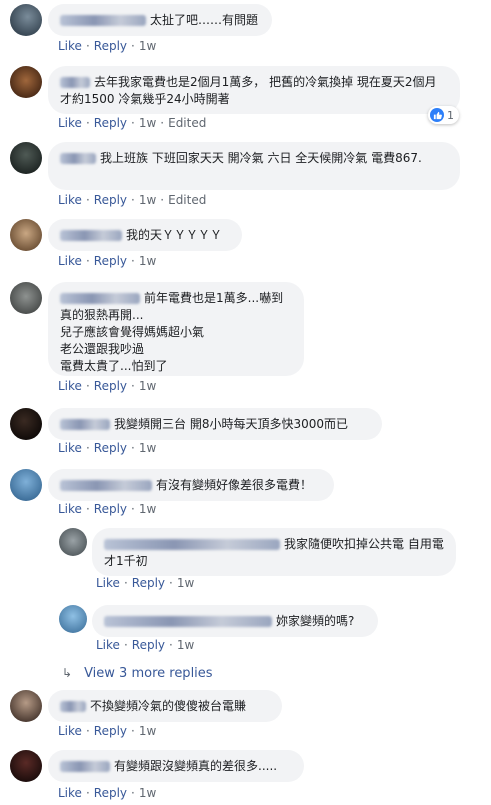 This screenshot has width=491, height=805. I want to click on comment-bubble: 我的天ＹＹＹＹＹ, so click(145, 235).